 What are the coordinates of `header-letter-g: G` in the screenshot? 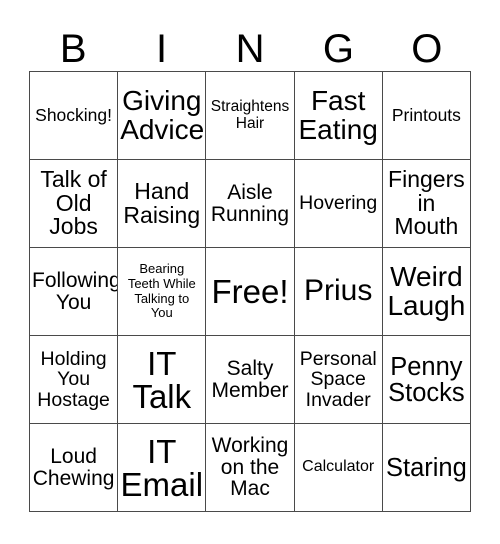 It's located at (338, 49).